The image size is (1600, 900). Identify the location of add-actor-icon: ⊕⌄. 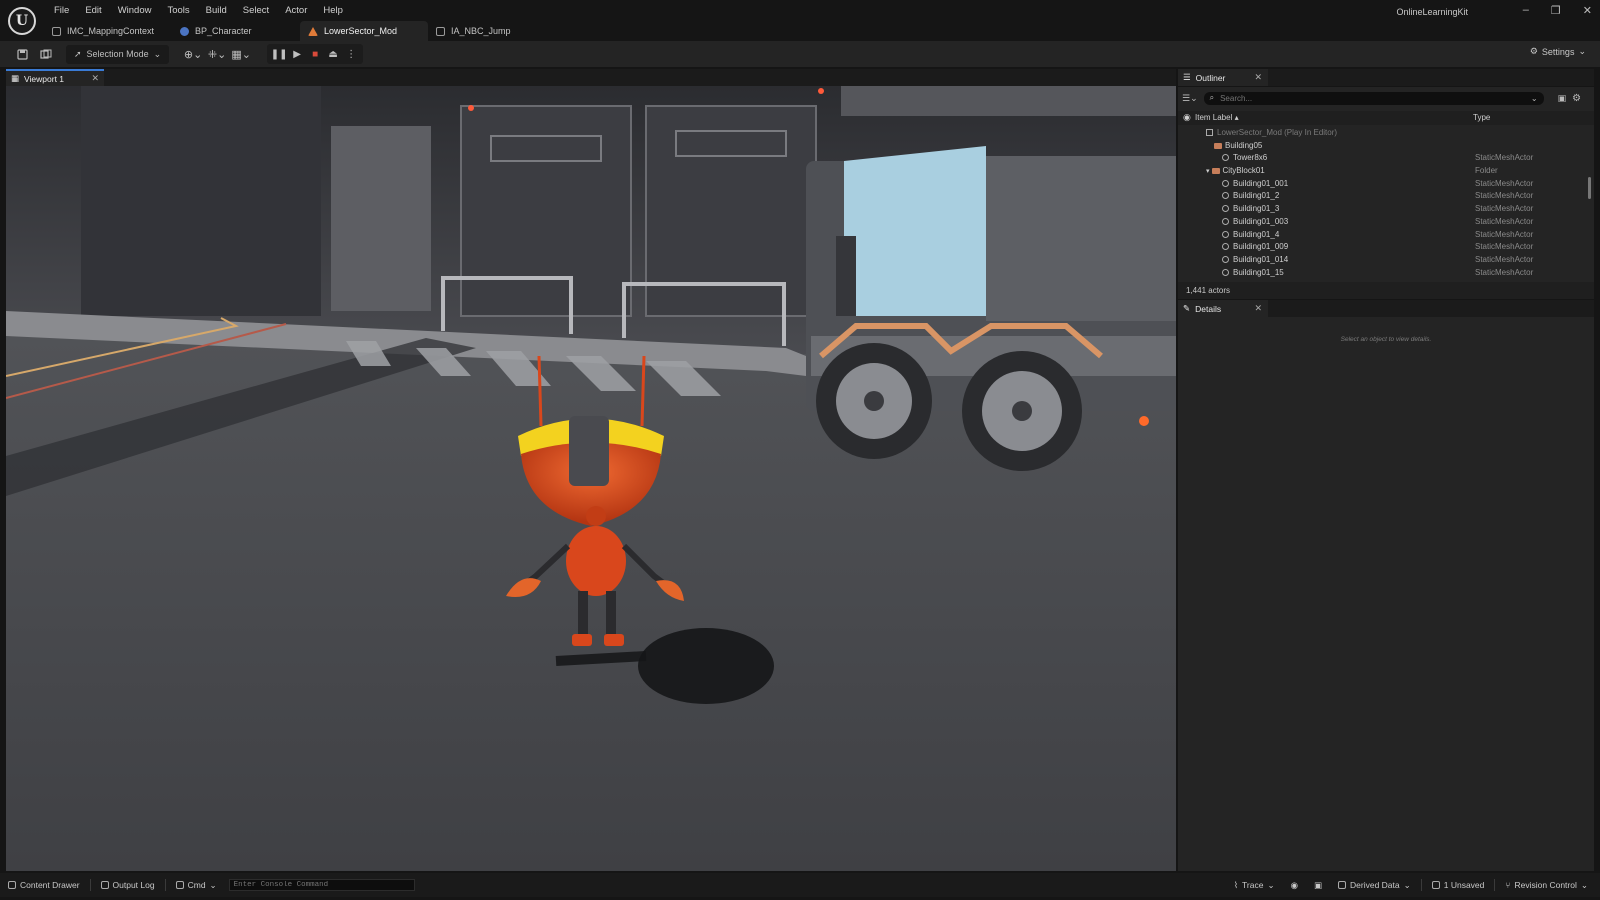
(193, 54).